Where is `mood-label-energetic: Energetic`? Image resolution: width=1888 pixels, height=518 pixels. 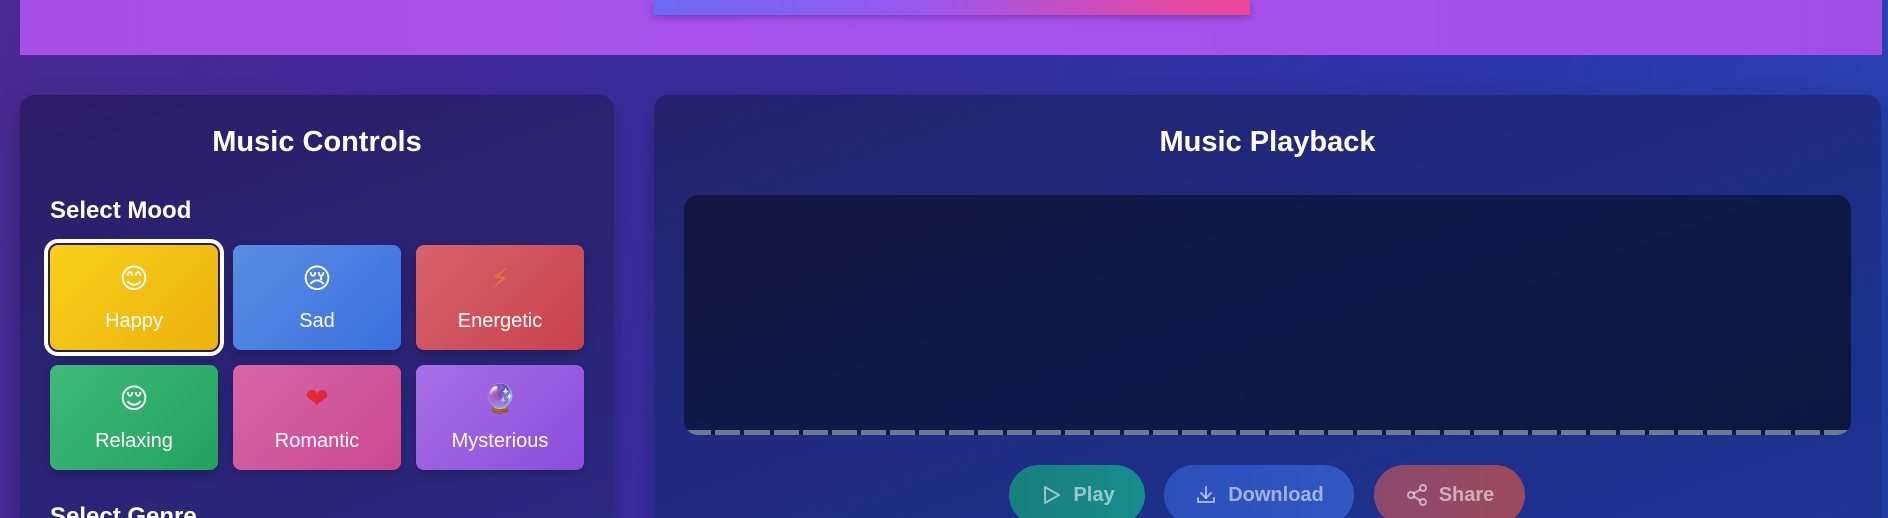
mood-label-energetic: Energetic is located at coordinates (500, 321).